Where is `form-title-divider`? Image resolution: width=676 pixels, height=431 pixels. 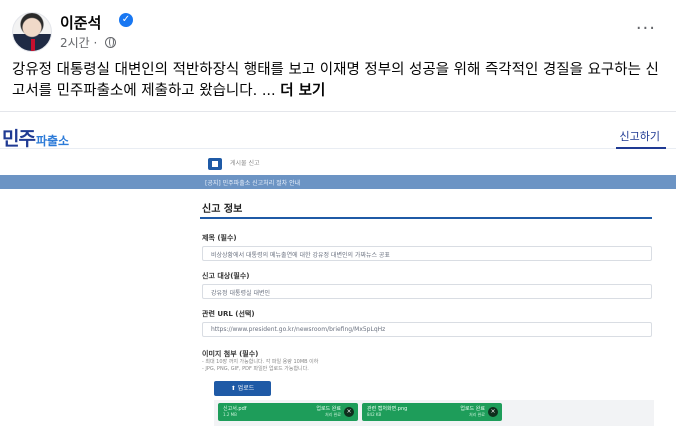
form-title-divider is located at coordinates (426, 218).